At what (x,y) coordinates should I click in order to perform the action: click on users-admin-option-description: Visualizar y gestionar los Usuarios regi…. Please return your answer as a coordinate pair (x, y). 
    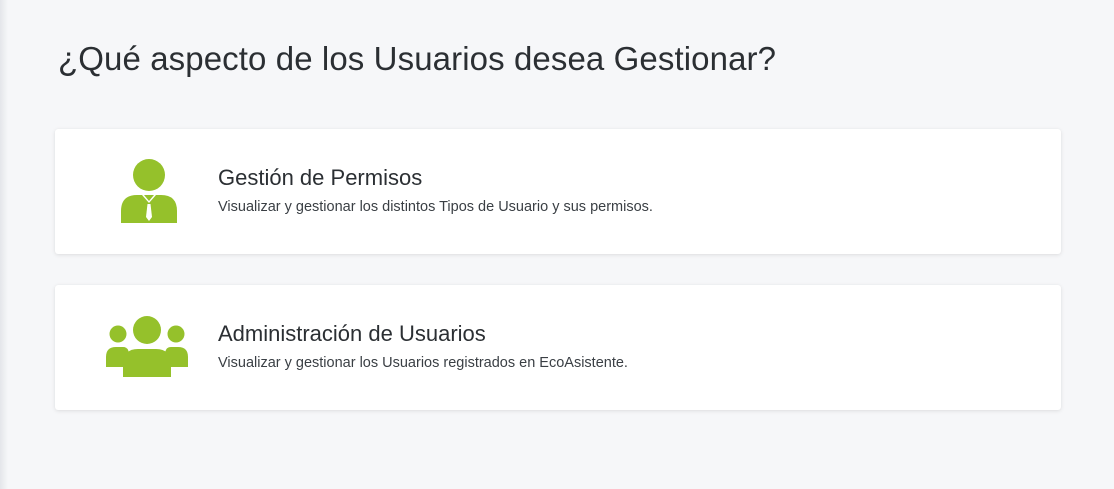
    Looking at the image, I should click on (423, 363).